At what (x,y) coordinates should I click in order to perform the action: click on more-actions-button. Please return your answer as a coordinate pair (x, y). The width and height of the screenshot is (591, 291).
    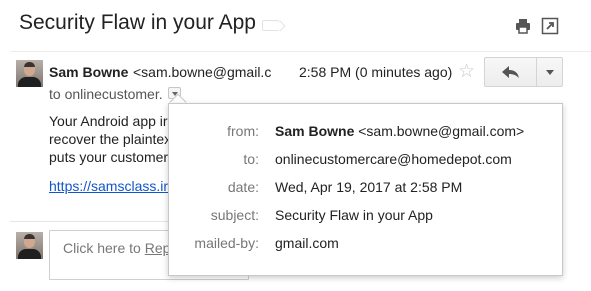
    Looking at the image, I should click on (549, 72).